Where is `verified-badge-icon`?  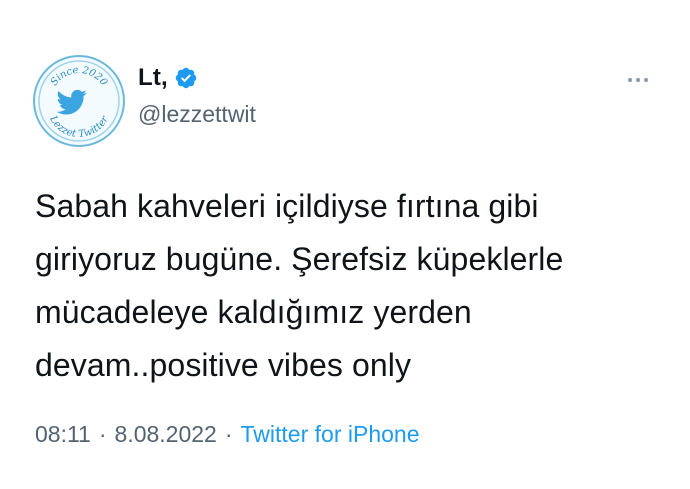 verified-badge-icon is located at coordinates (186, 78).